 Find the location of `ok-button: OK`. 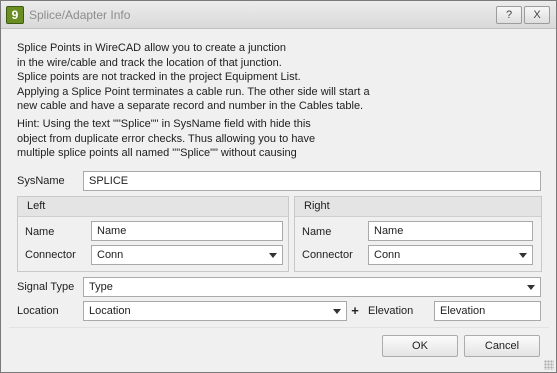

ok-button: OK is located at coordinates (420, 346).